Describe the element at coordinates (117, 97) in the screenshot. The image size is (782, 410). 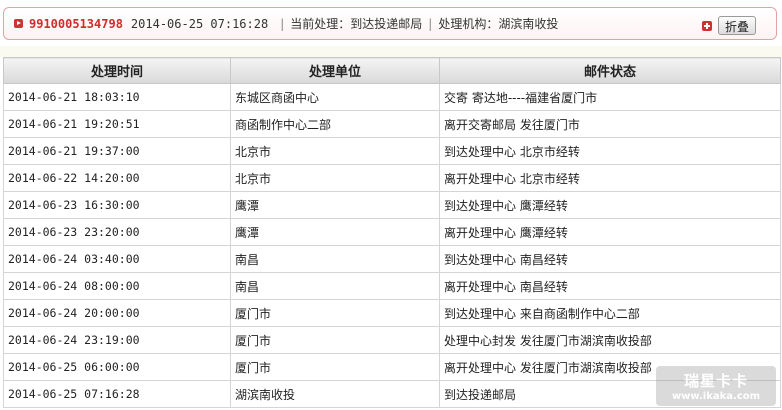
I see `cell-time: 2014-06-21 18:03:10` at that location.